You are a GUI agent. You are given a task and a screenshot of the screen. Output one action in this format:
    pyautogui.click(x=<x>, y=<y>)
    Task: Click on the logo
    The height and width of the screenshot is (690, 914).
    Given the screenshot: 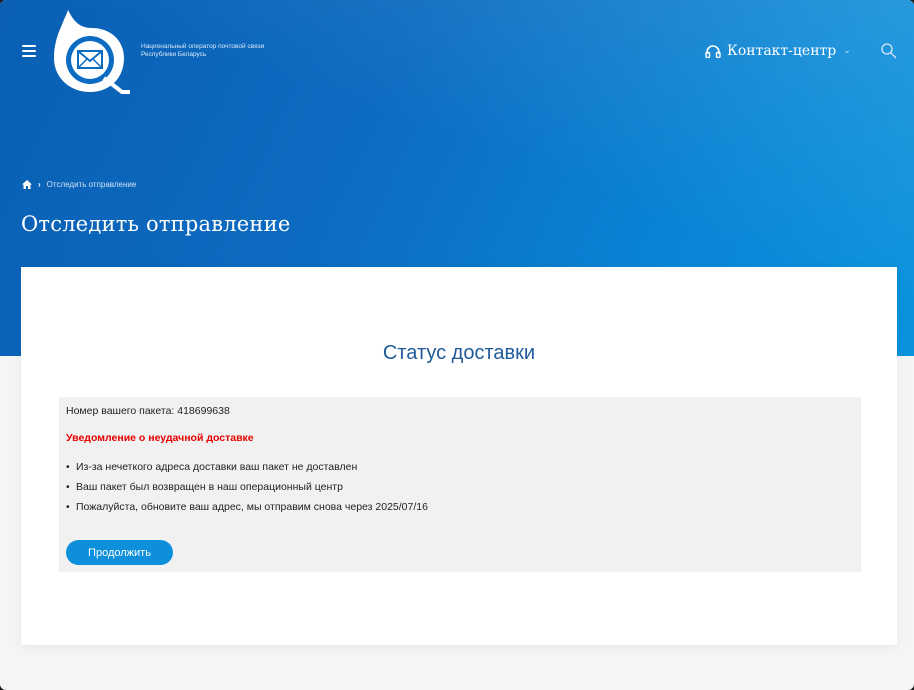 What is the action you would take?
    pyautogui.click(x=92, y=52)
    